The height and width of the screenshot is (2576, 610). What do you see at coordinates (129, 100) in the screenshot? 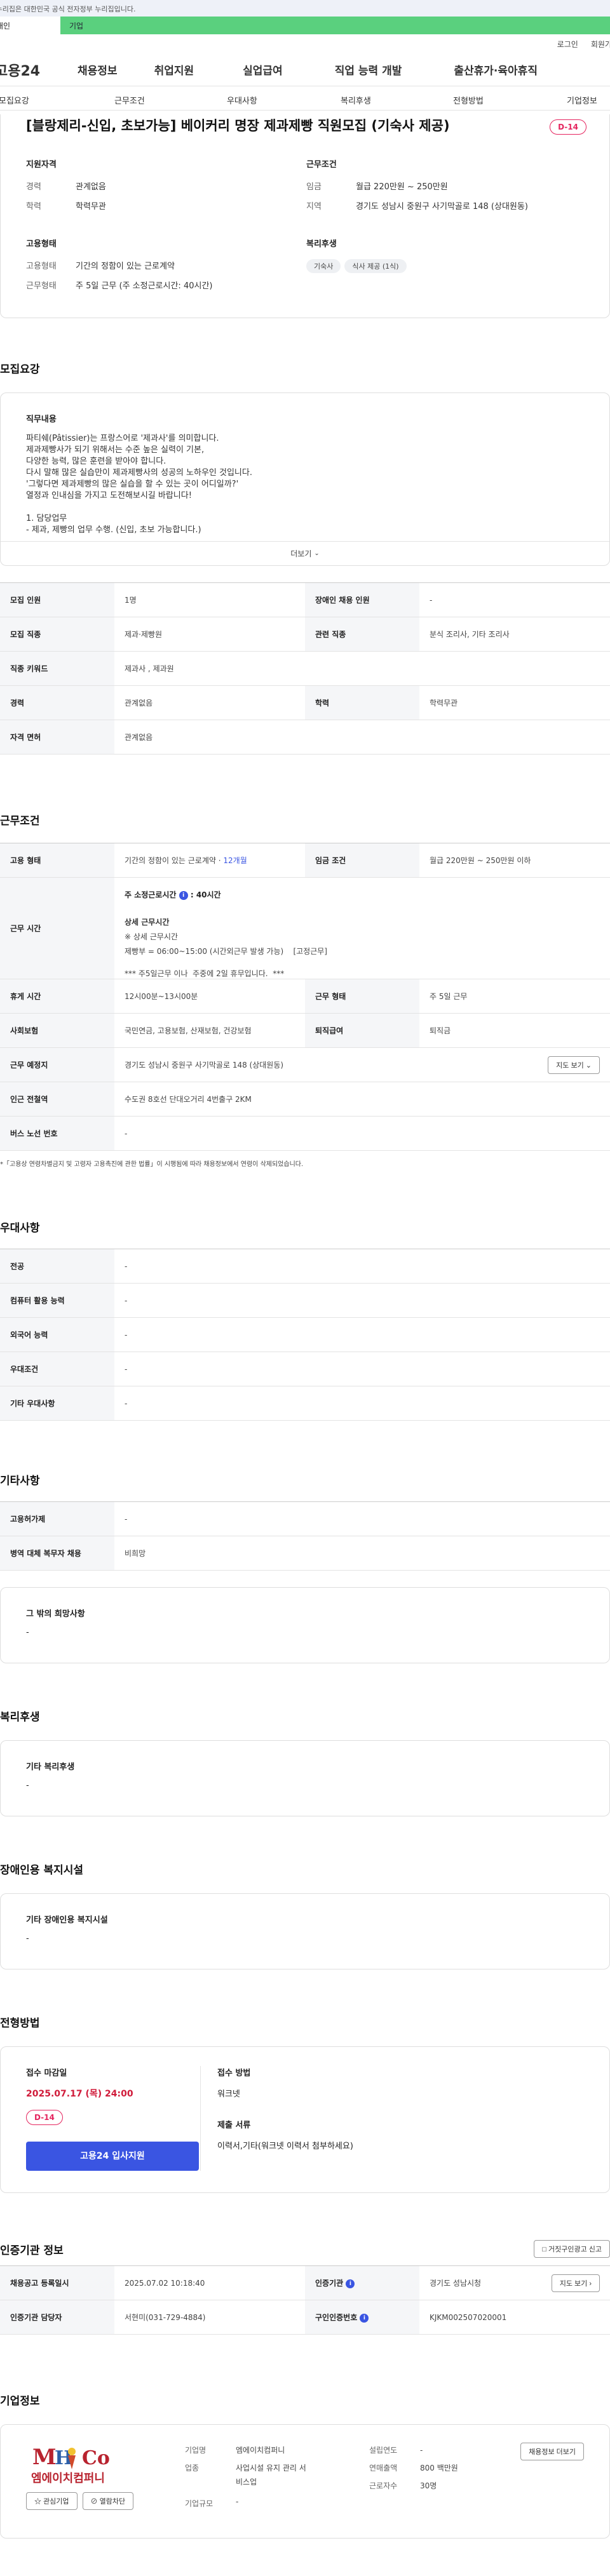
I see `subnav-conditions: 근무조건` at bounding box center [129, 100].